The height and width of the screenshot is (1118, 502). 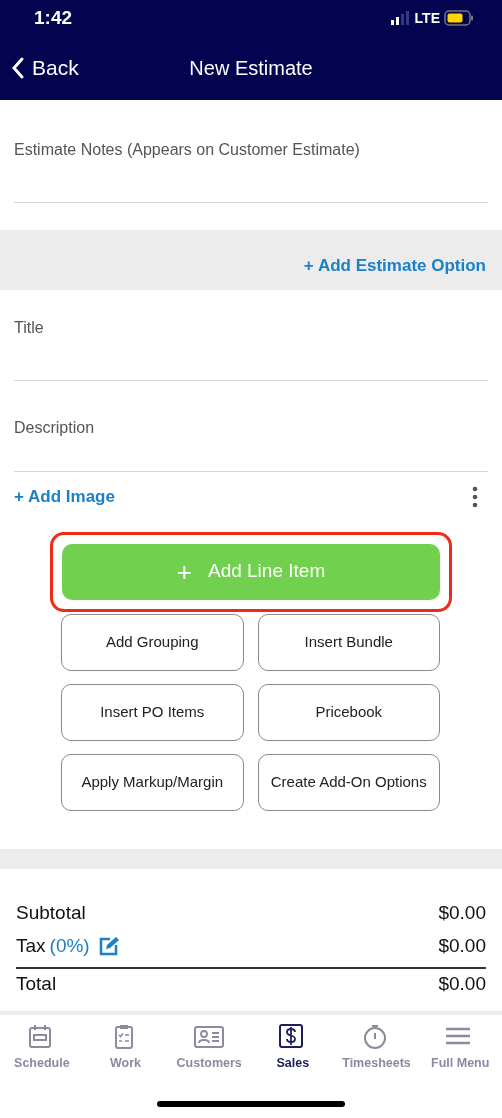 What do you see at coordinates (108, 946) in the screenshot?
I see `edit-icon` at bounding box center [108, 946].